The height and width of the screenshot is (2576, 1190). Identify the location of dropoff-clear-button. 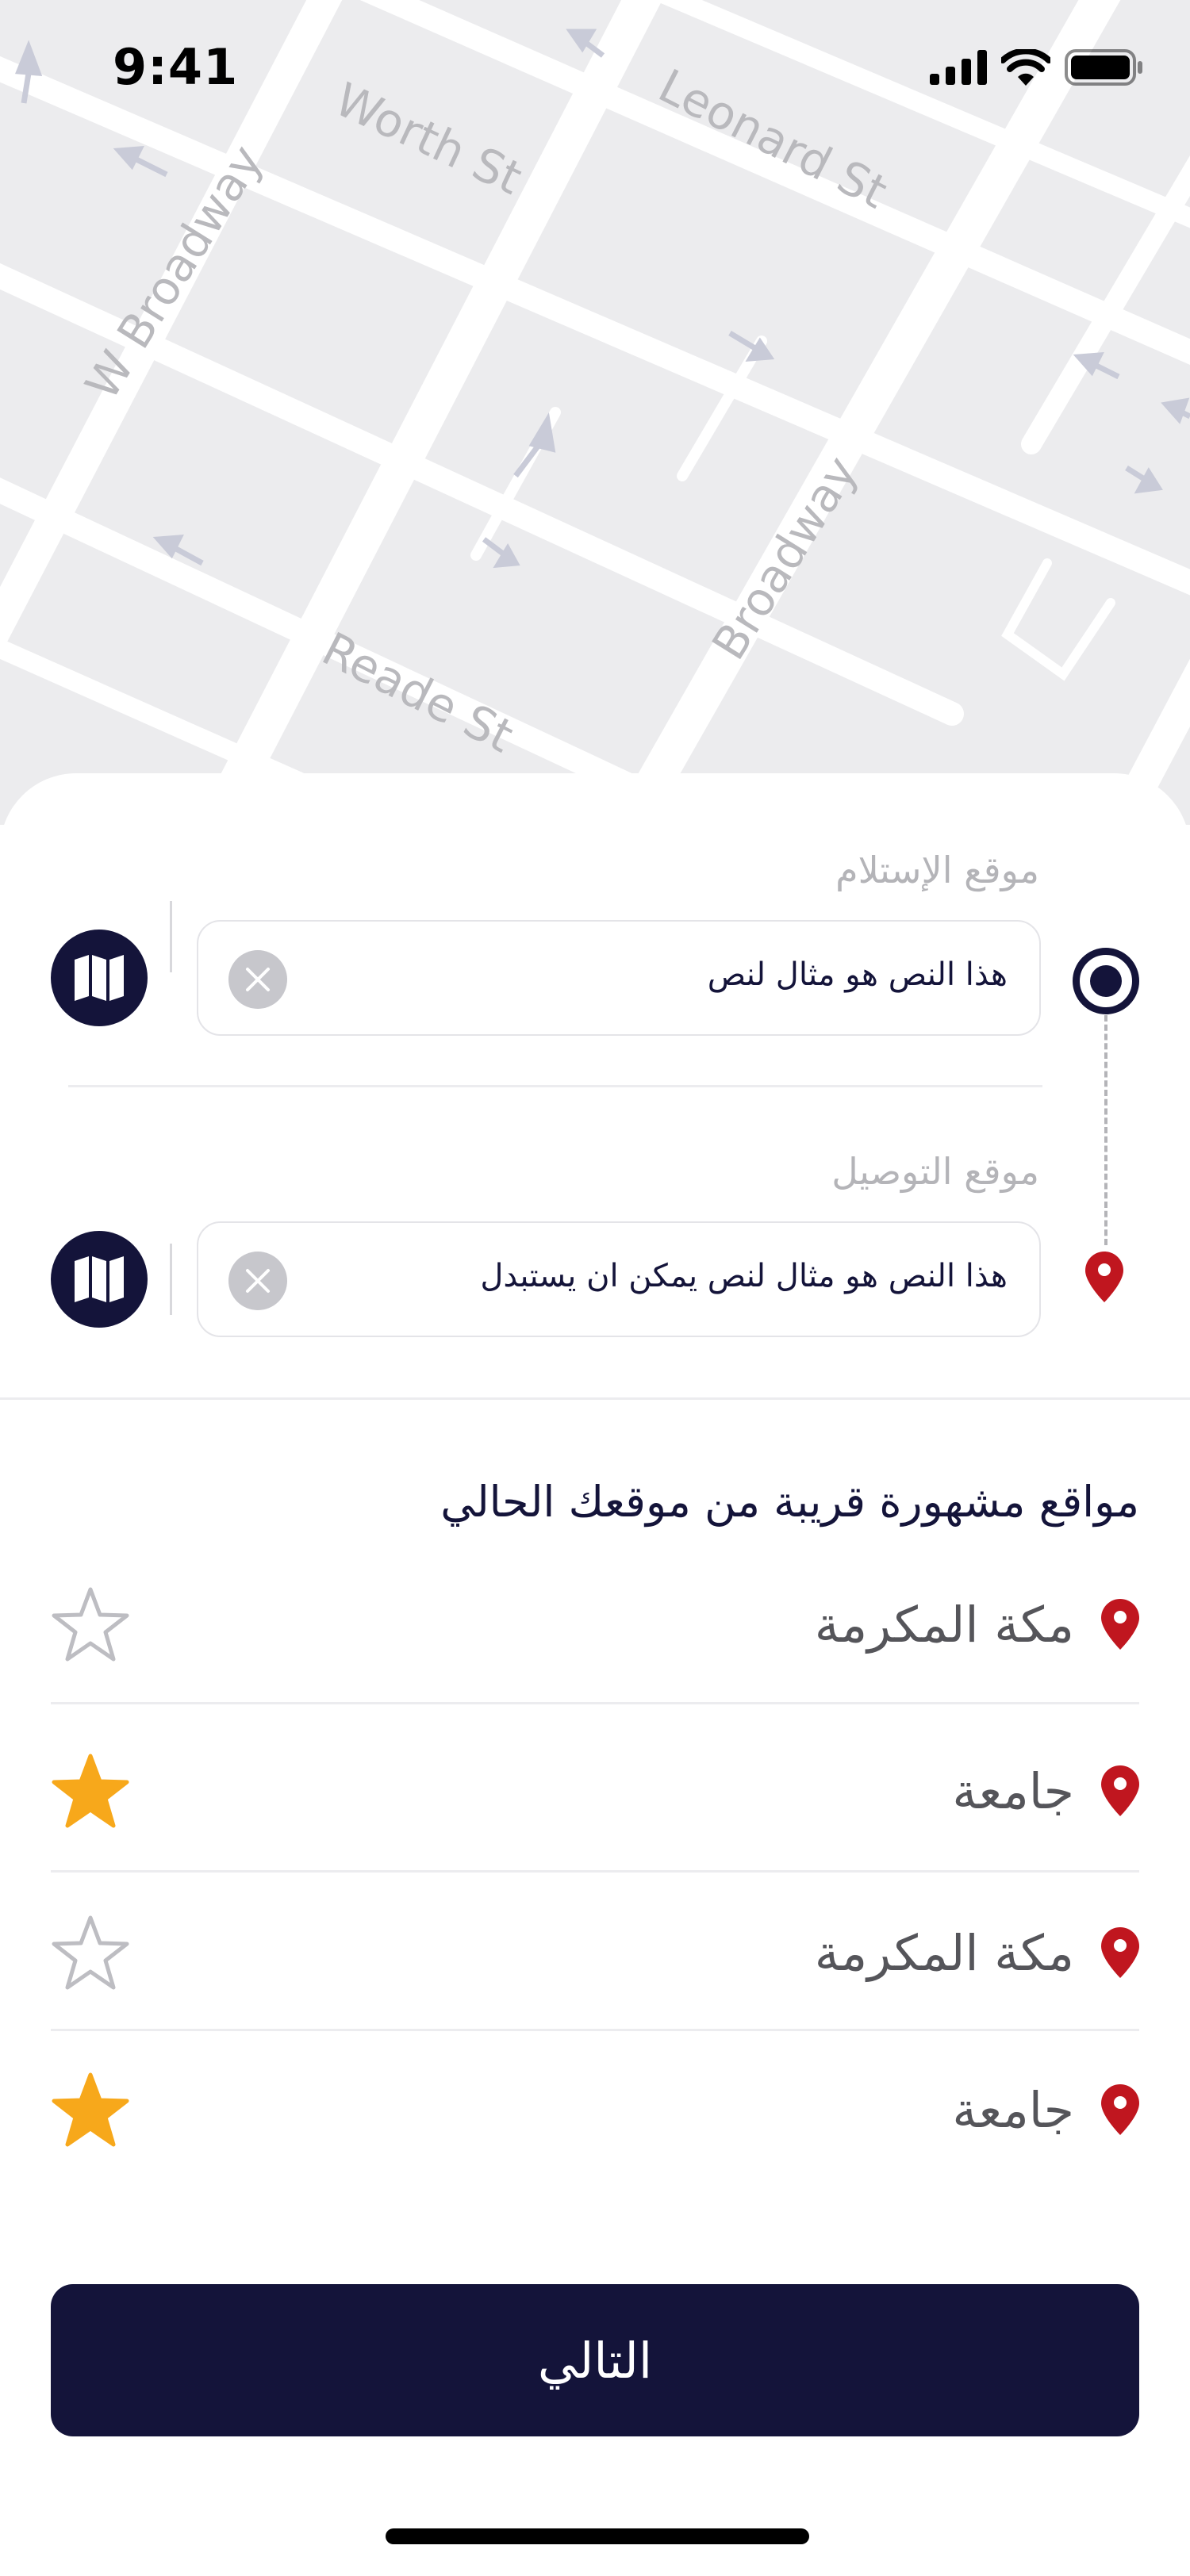
(257, 1281).